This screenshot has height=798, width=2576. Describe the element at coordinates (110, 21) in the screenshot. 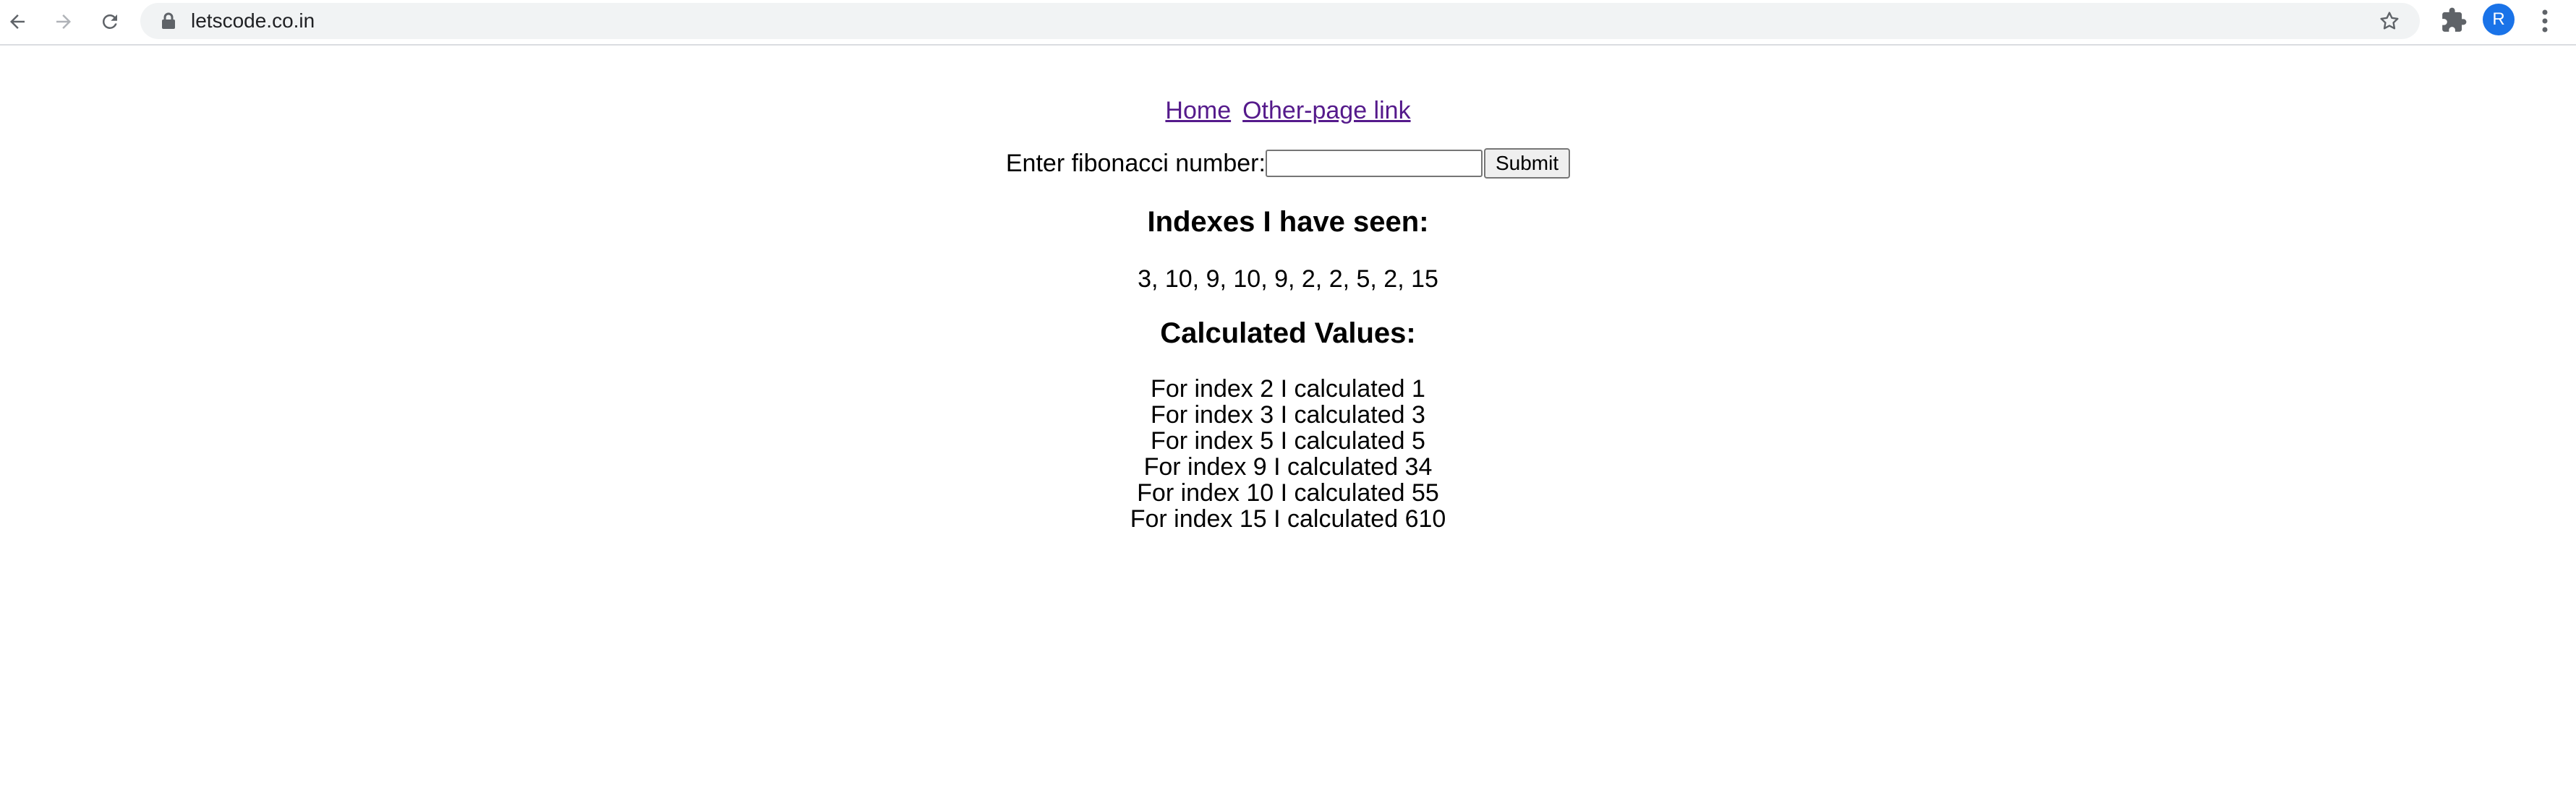

I see `reload-icon` at that location.